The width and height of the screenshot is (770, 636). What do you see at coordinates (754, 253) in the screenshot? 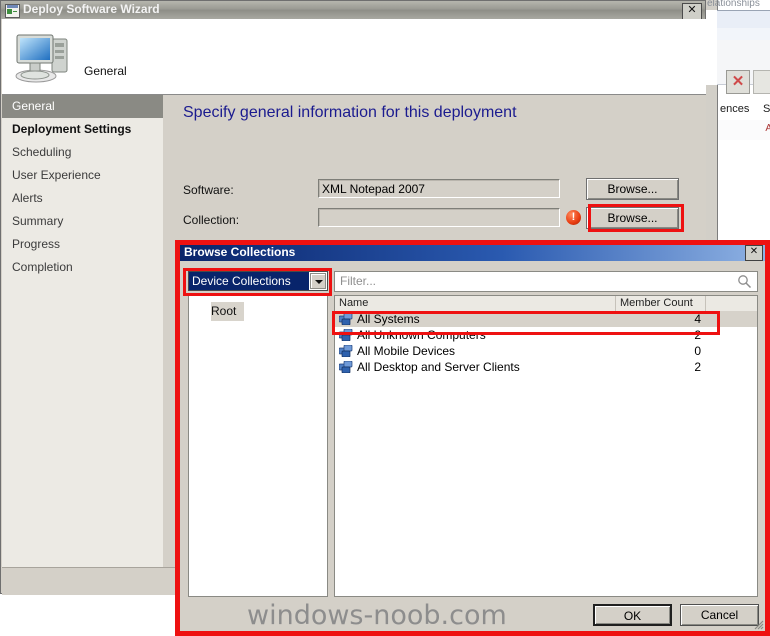
I see `dialog-close-button: ✕` at bounding box center [754, 253].